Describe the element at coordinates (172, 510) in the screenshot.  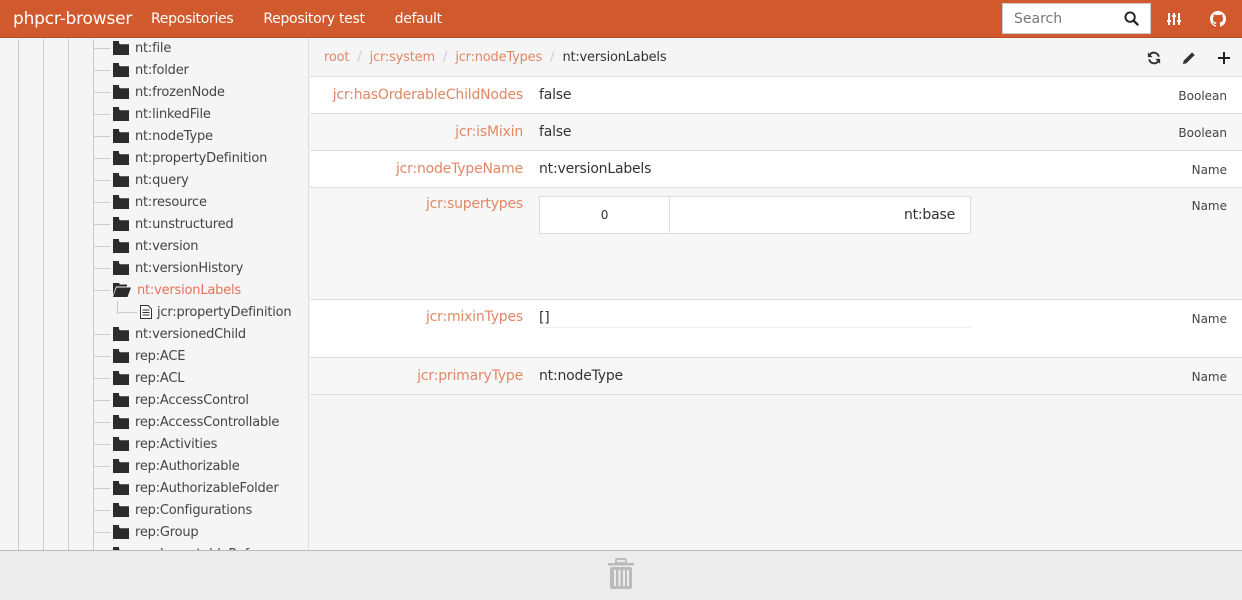
I see `tree-item: rep:Configurations` at that location.